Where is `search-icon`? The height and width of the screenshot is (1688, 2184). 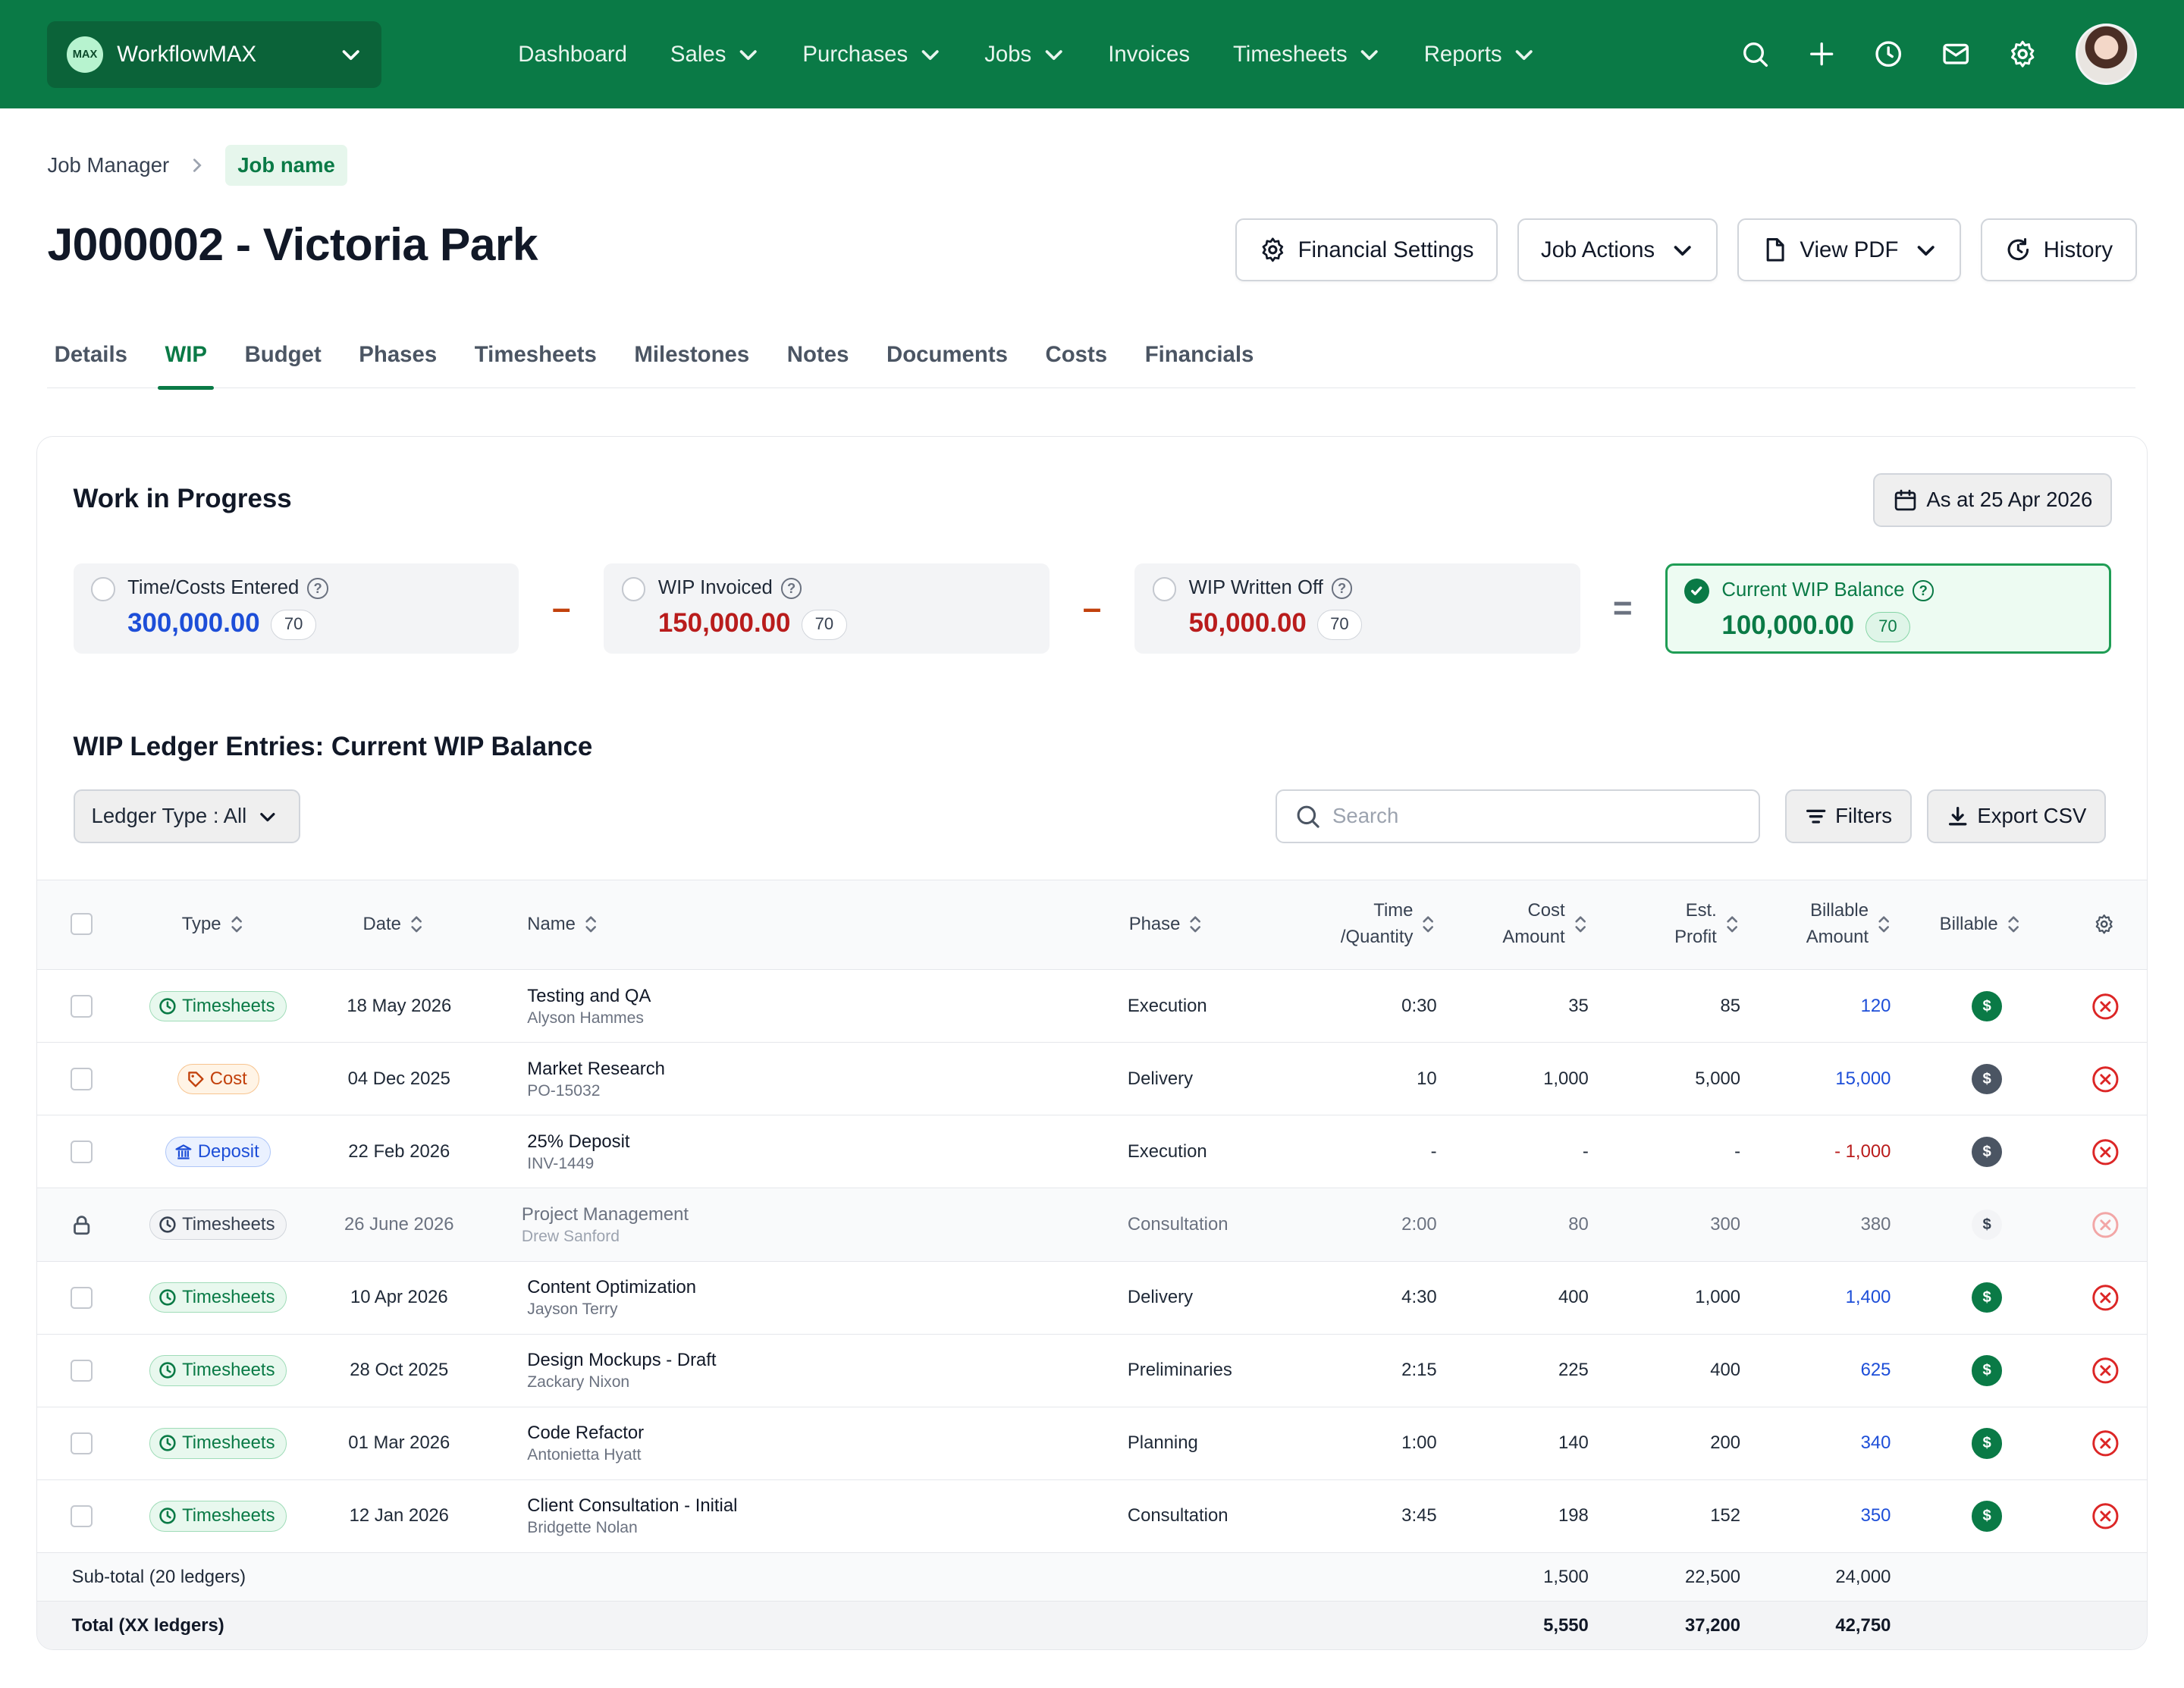 search-icon is located at coordinates (1754, 54).